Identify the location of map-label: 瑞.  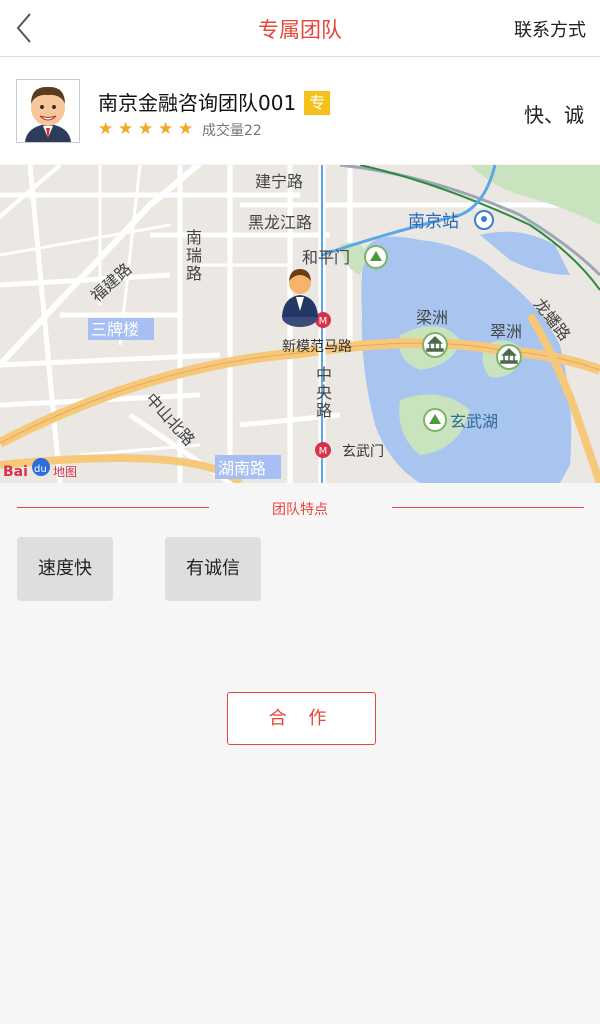
(194, 255).